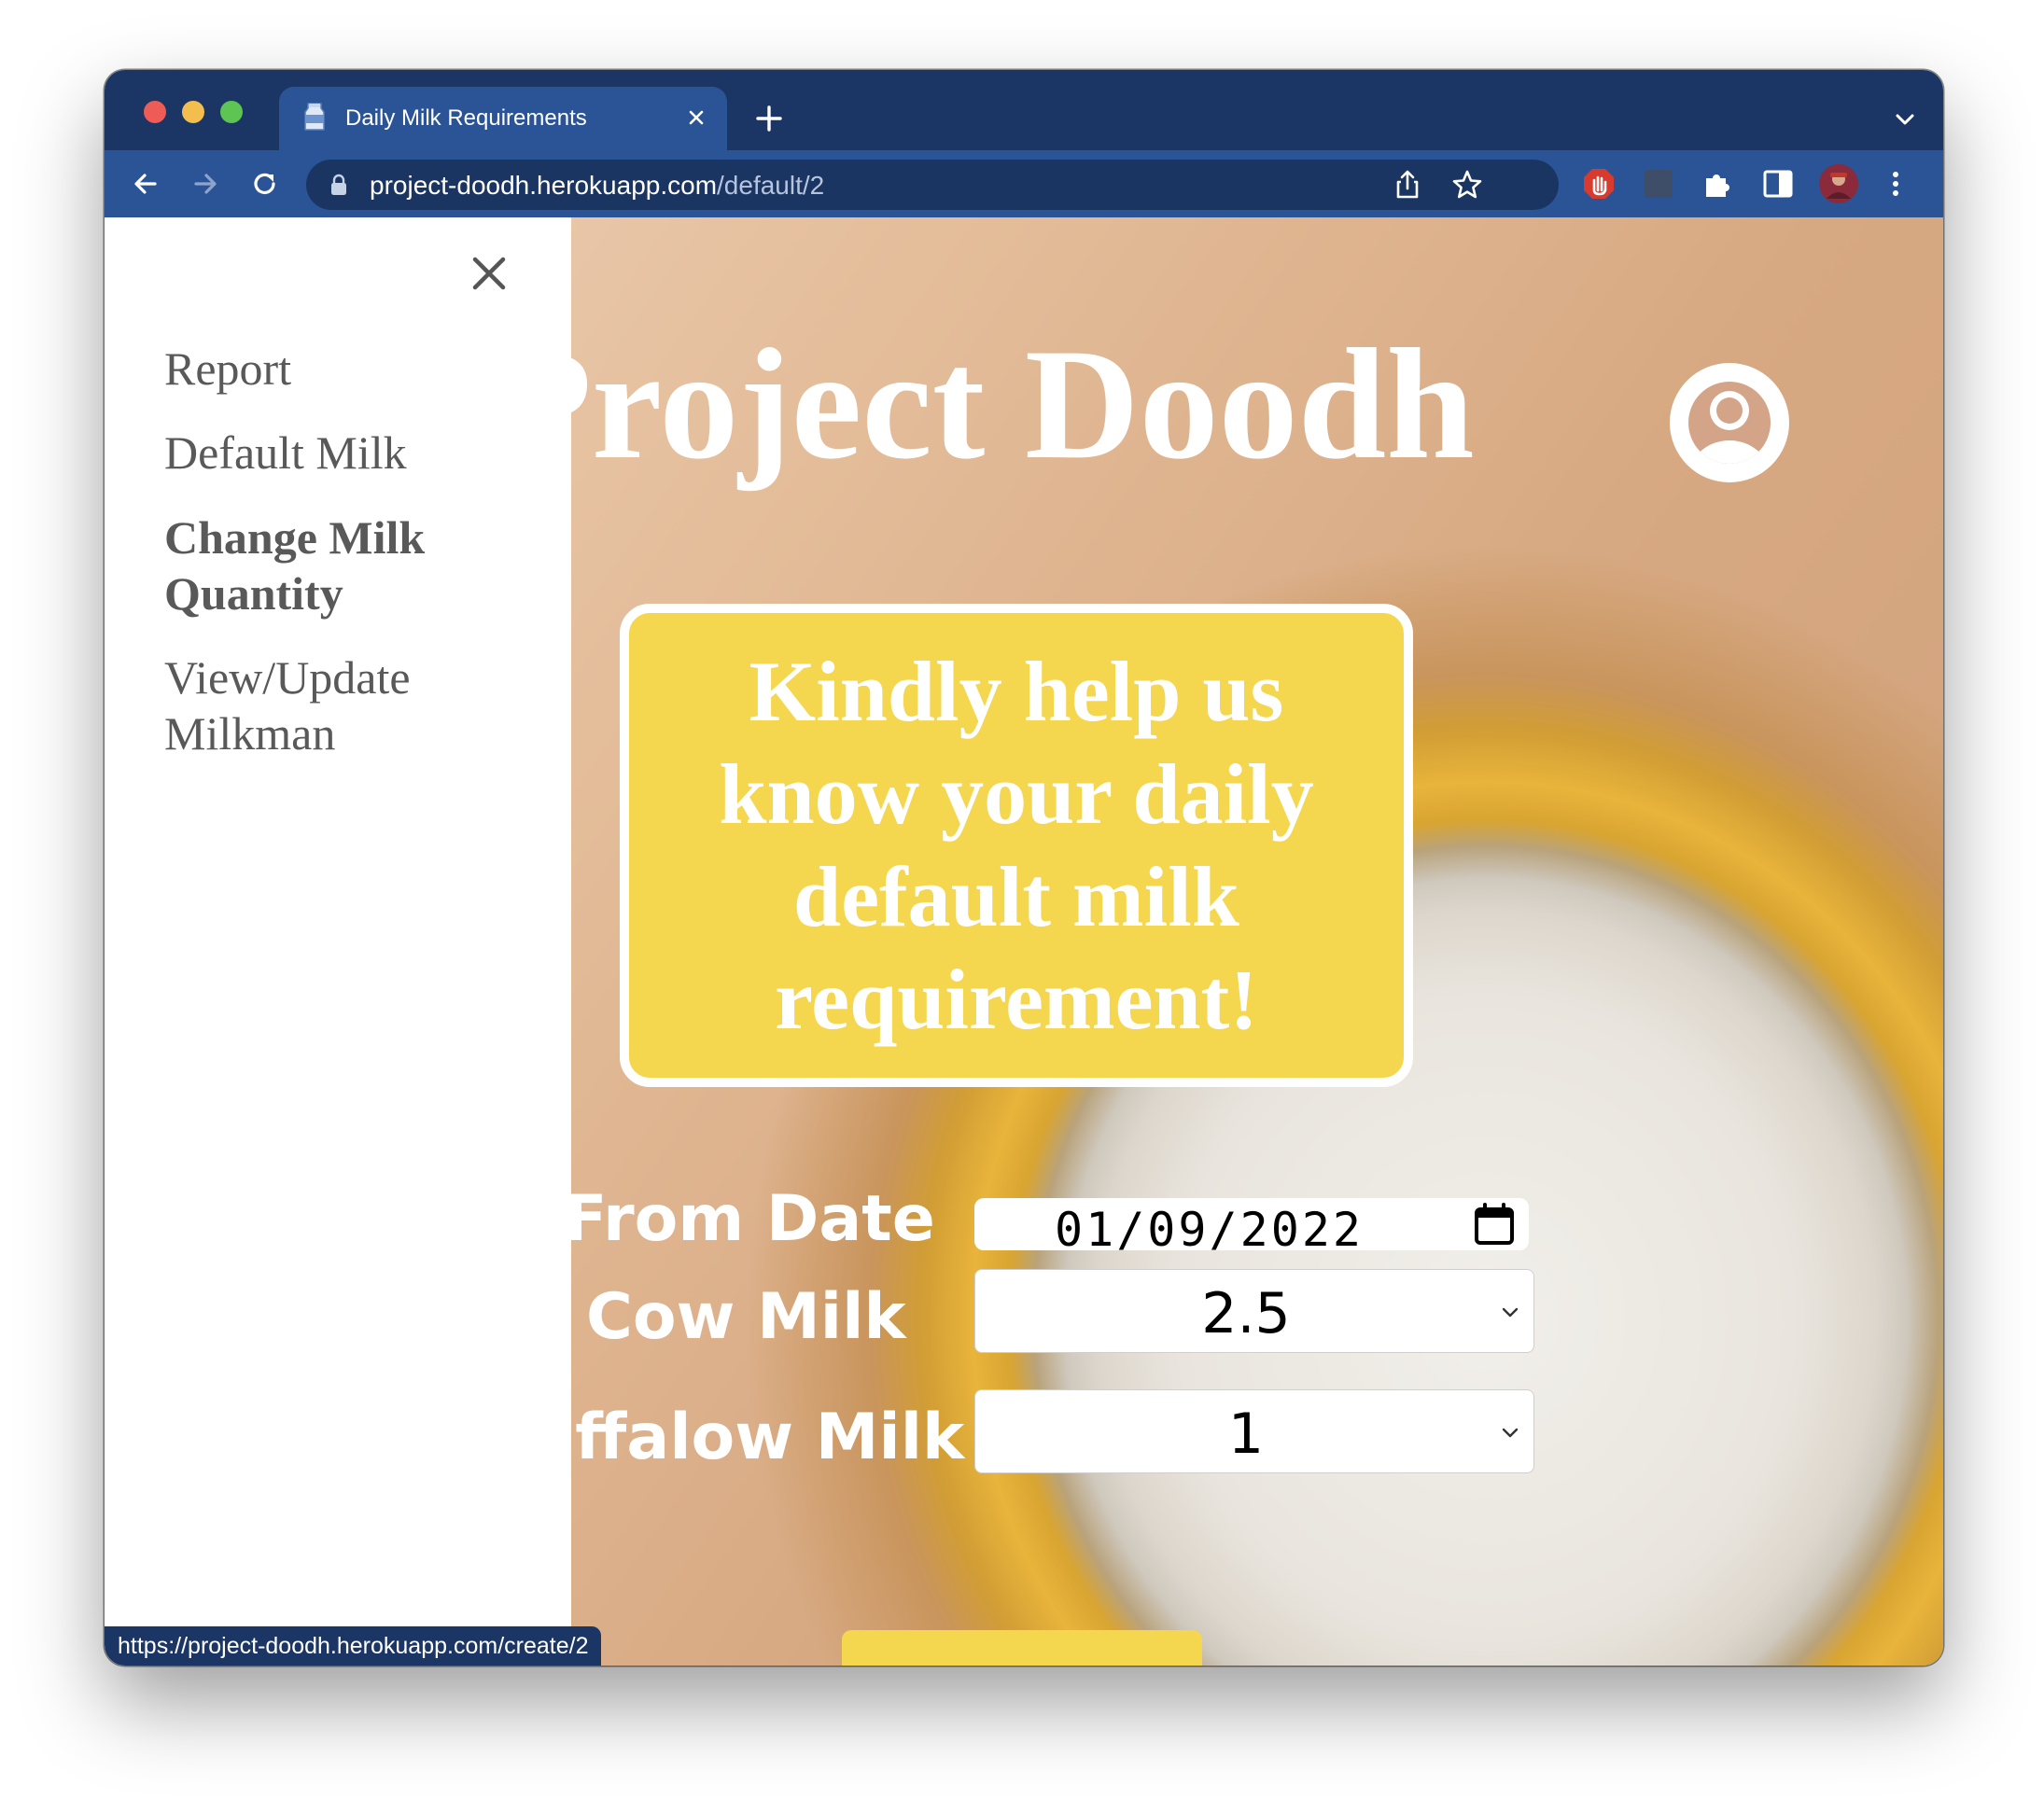 The height and width of the screenshot is (1799, 2044). What do you see at coordinates (1599, 184) in the screenshot?
I see `adblock-extension-icon` at bounding box center [1599, 184].